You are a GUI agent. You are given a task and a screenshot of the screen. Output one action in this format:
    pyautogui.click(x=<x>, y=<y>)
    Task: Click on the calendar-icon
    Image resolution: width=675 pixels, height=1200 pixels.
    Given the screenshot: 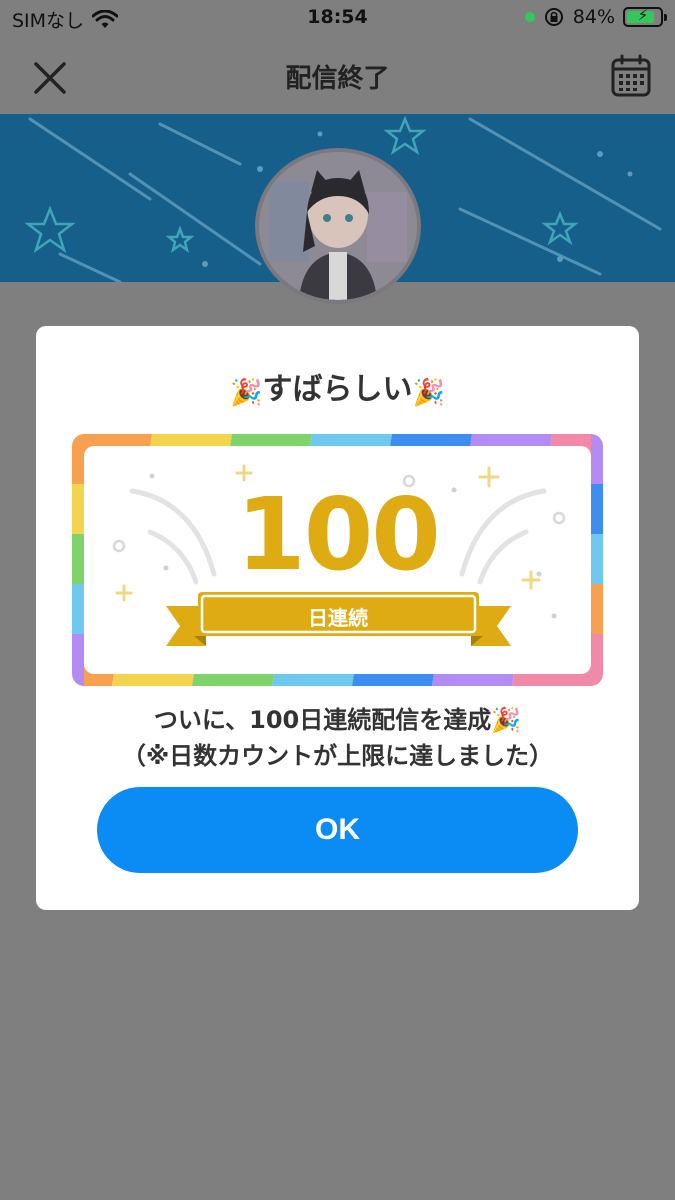 What is the action you would take?
    pyautogui.click(x=631, y=76)
    